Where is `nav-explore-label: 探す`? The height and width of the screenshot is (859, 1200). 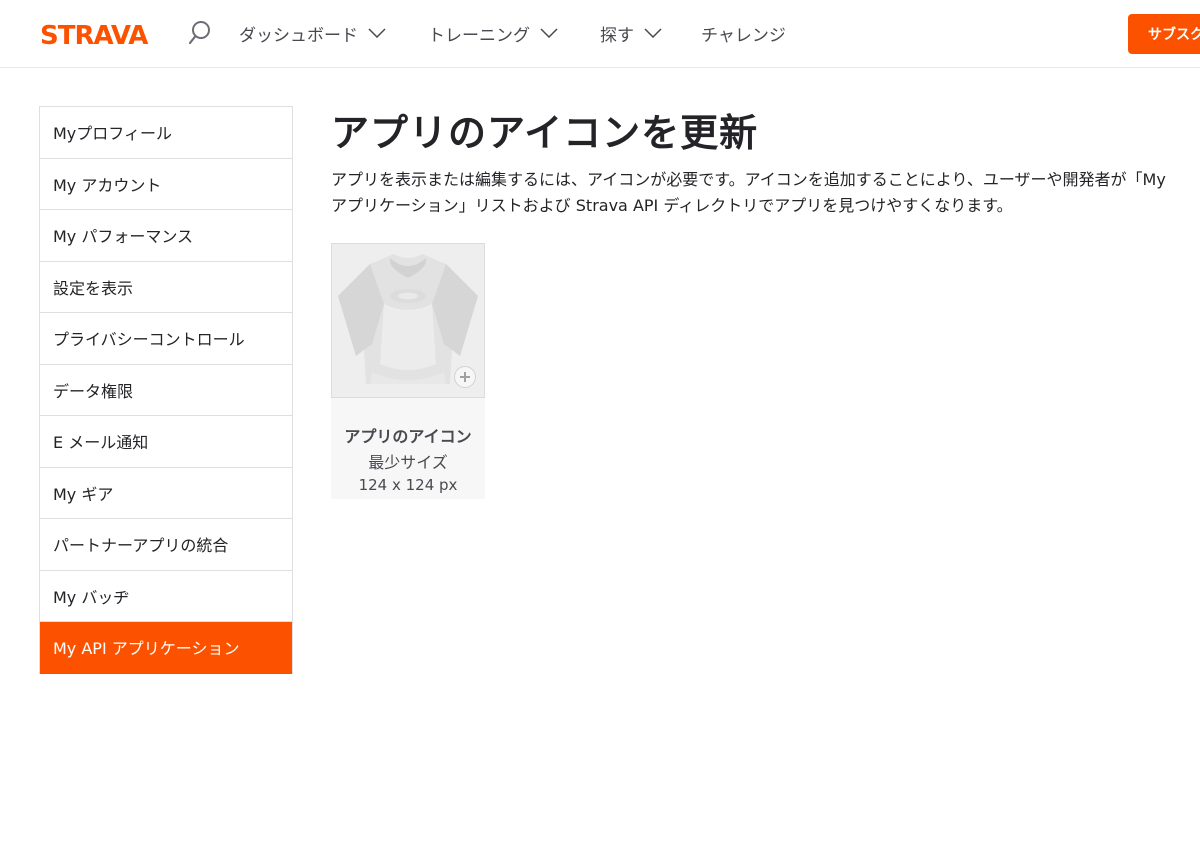 nav-explore-label: 探す is located at coordinates (617, 35).